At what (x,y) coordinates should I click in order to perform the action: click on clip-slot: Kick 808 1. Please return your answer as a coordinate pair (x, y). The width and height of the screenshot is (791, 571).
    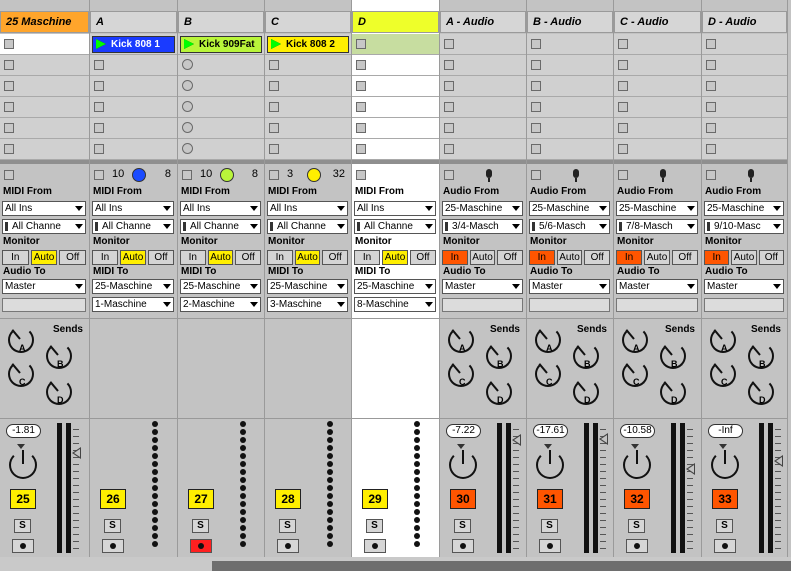
    Looking at the image, I should click on (133, 44).